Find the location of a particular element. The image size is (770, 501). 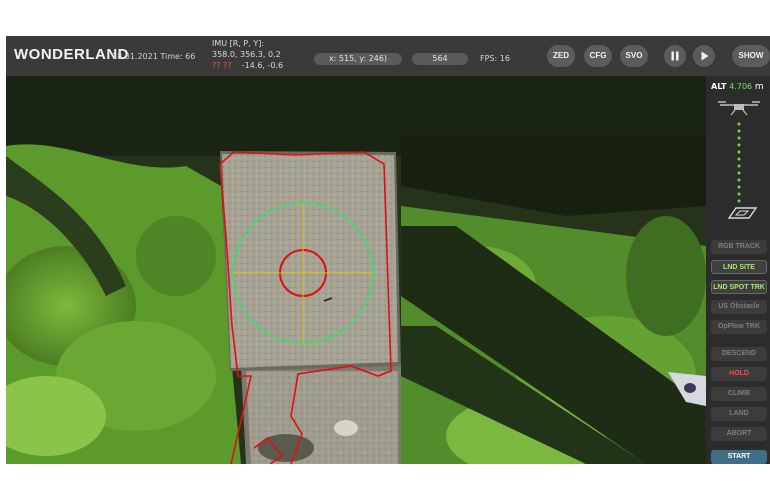

abort-button: ABORT is located at coordinates (739, 434).